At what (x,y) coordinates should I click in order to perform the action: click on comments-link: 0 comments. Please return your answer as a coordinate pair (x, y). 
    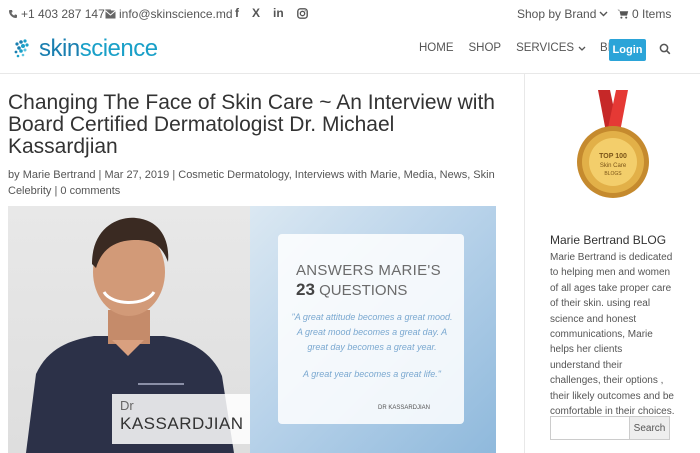
    Looking at the image, I should click on (90, 191).